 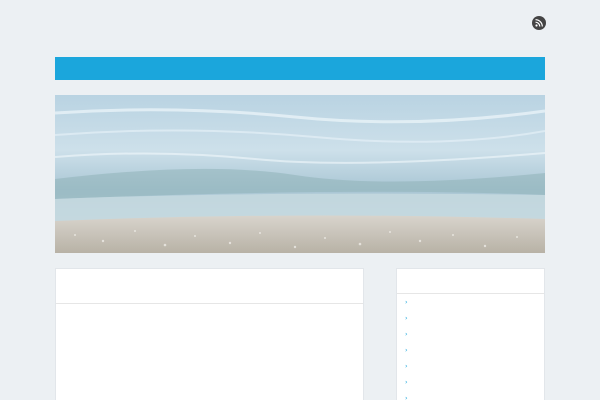 What do you see at coordinates (300, 68) in the screenshot?
I see `main-nav` at bounding box center [300, 68].